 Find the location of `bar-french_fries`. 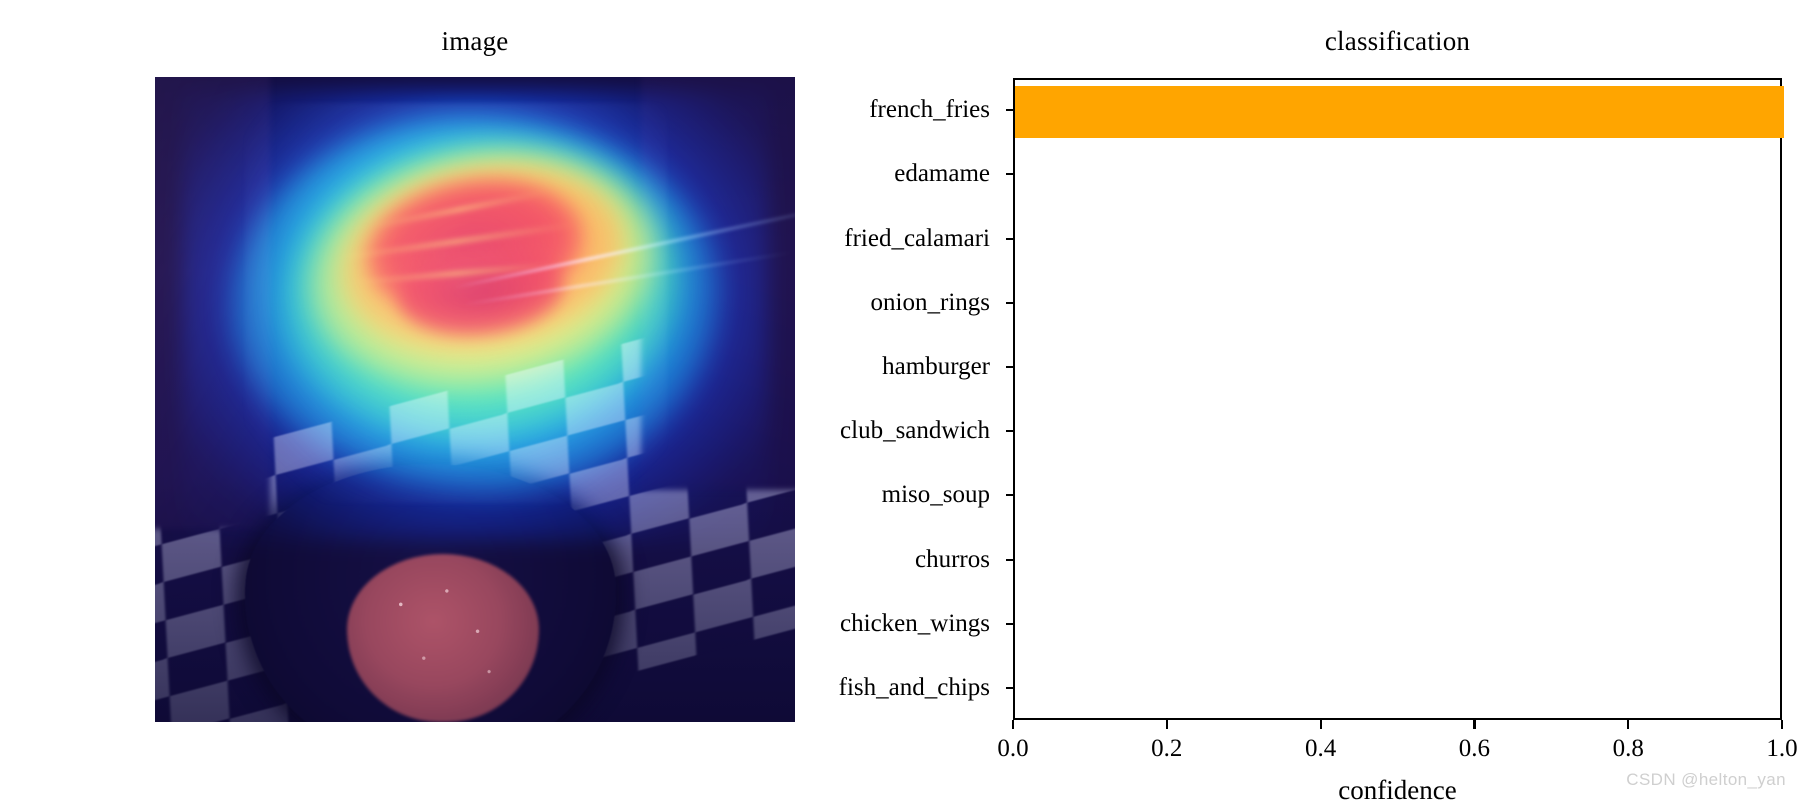

bar-french_fries is located at coordinates (1399, 112).